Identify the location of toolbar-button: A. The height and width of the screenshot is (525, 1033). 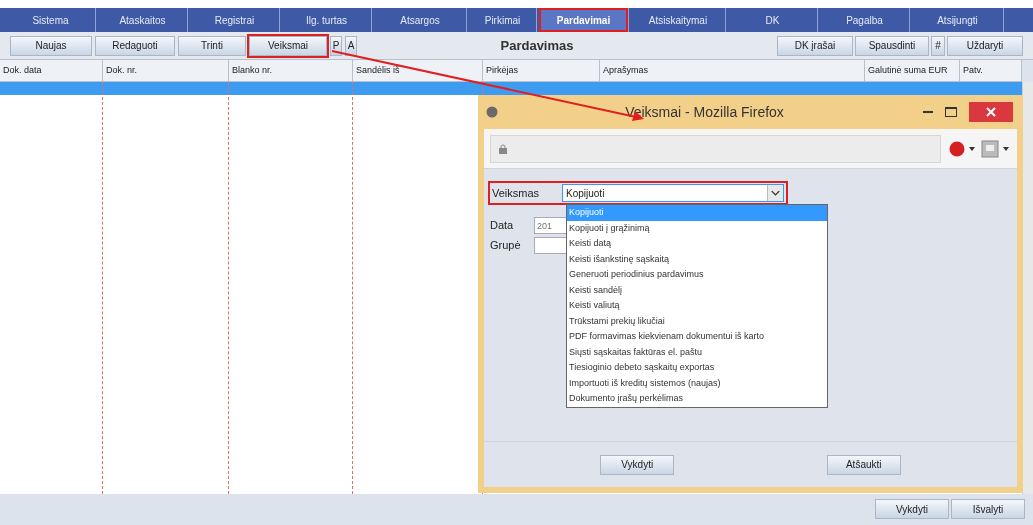
(351, 45).